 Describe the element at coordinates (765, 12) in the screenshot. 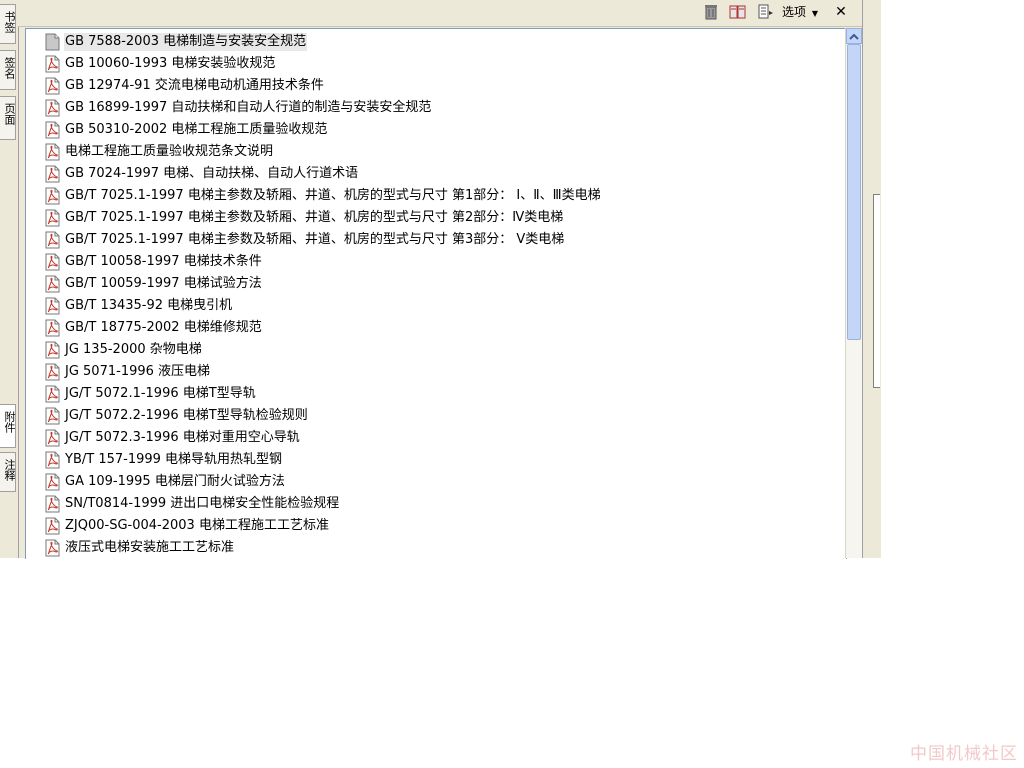

I see `attachment-options-icon` at that location.